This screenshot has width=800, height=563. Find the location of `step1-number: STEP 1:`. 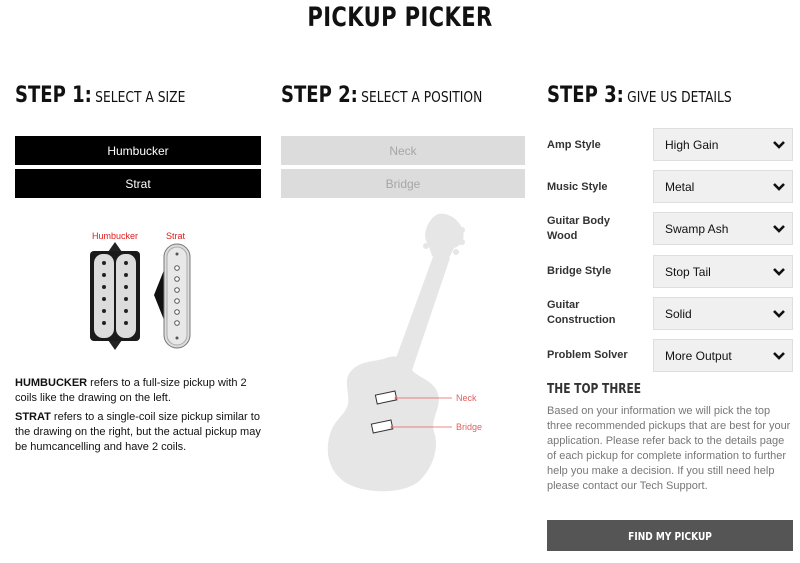

step1-number: STEP 1: is located at coordinates (53, 95).